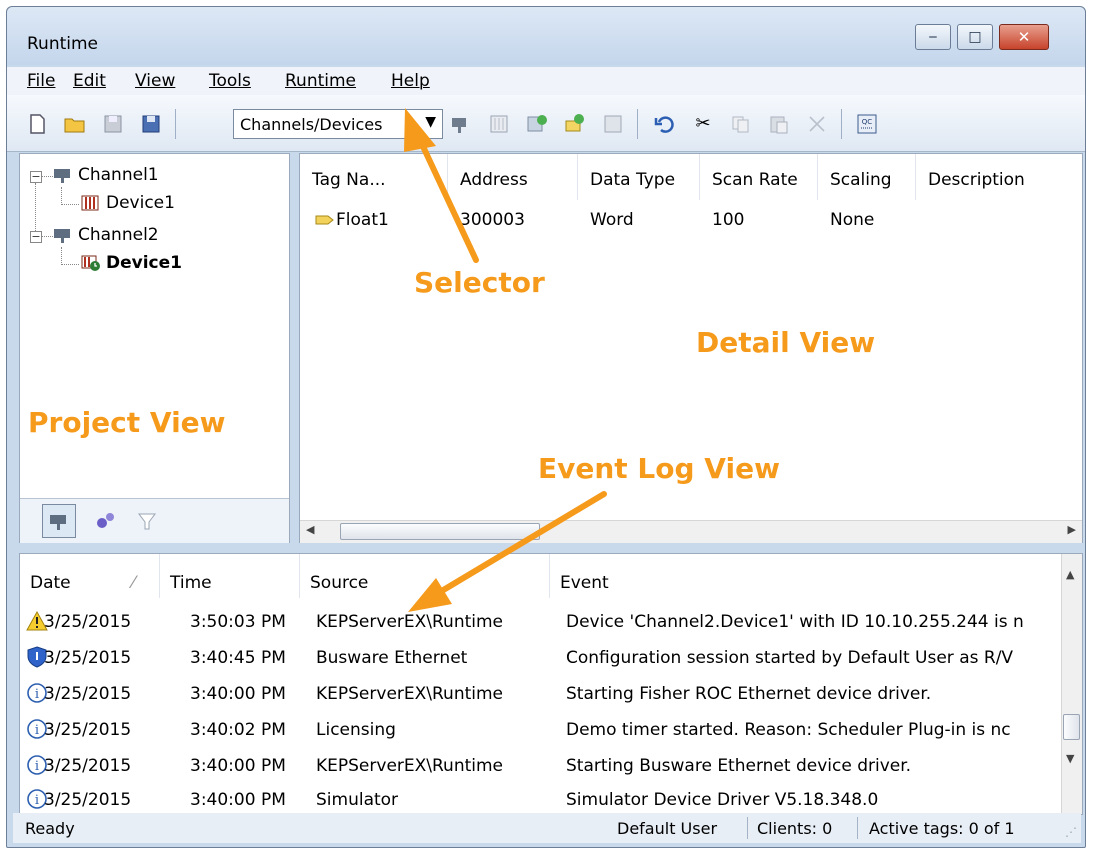 This screenshot has height=853, width=1093. Describe the element at coordinates (105, 175) in the screenshot. I see `tree-item-channel1: Channel1` at that location.